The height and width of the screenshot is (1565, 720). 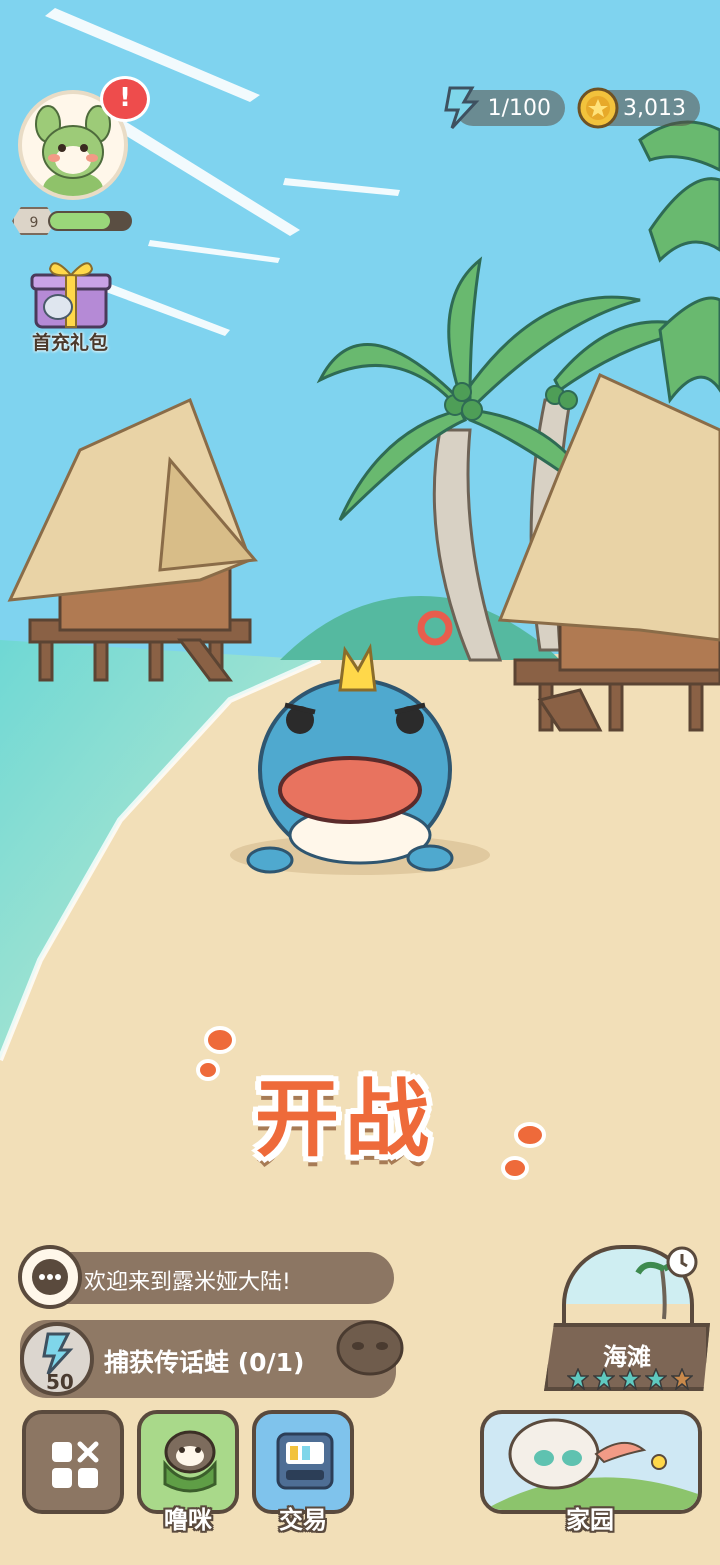 I want to click on level-progress-bar, so click(x=90, y=221).